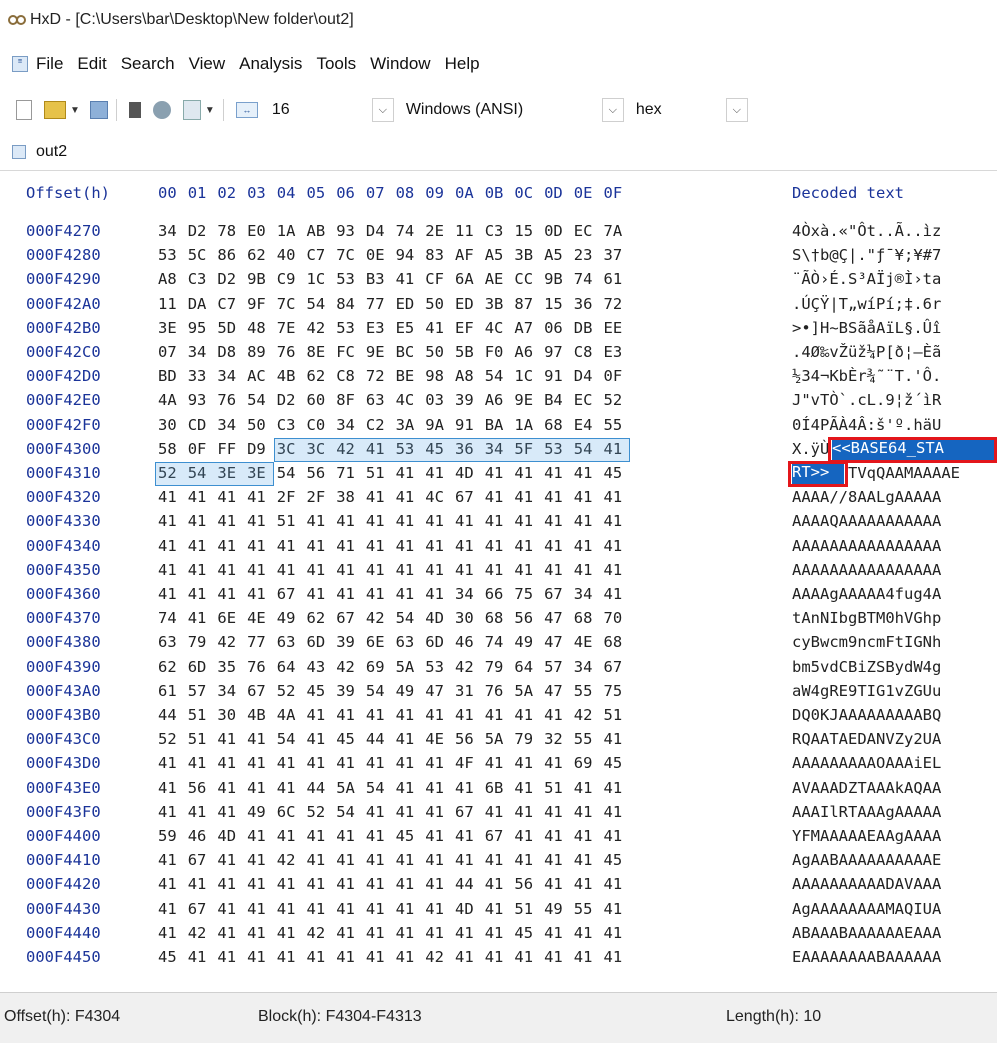 The height and width of the screenshot is (1043, 997). What do you see at coordinates (230, 231) in the screenshot?
I see `hex-byte: 78` at bounding box center [230, 231].